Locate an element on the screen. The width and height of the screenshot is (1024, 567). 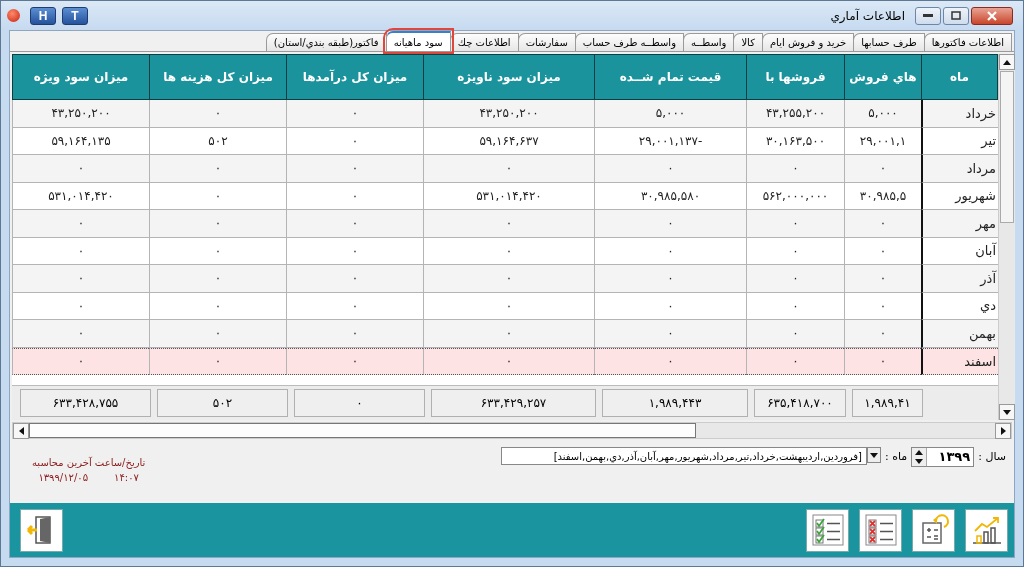
bar-chart-icon is located at coordinates (986, 530).